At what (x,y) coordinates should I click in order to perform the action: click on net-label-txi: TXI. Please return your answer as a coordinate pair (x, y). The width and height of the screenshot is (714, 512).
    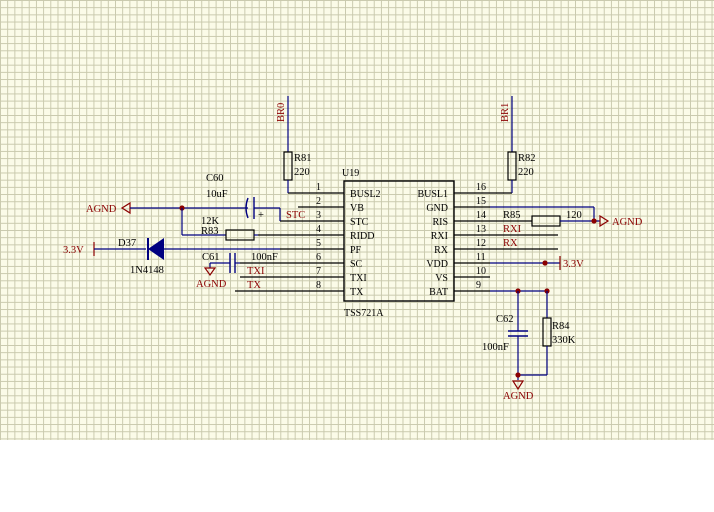
    Looking at the image, I should click on (256, 271).